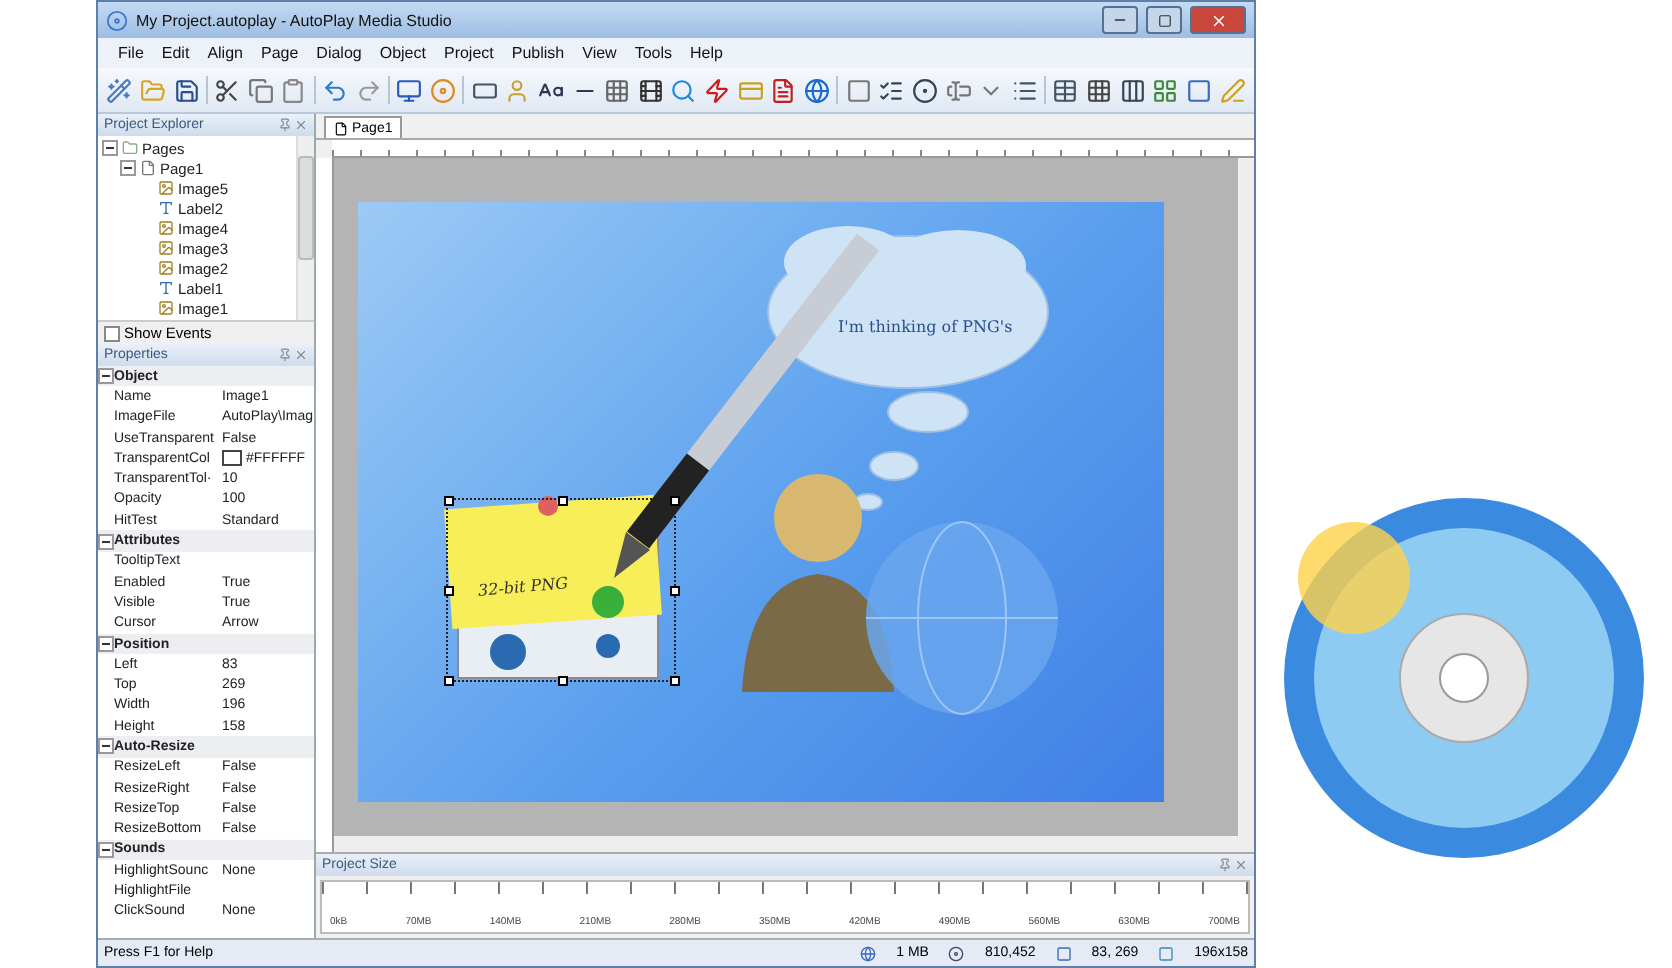 This screenshot has width=1672, height=968. Describe the element at coordinates (650, 90) in the screenshot. I see `film-icon` at that location.